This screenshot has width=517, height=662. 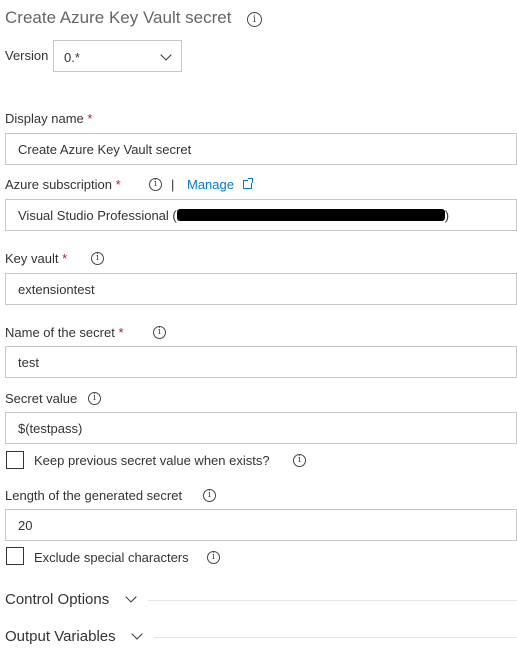 I want to click on output-variables-label: Output Variables, so click(x=60, y=636).